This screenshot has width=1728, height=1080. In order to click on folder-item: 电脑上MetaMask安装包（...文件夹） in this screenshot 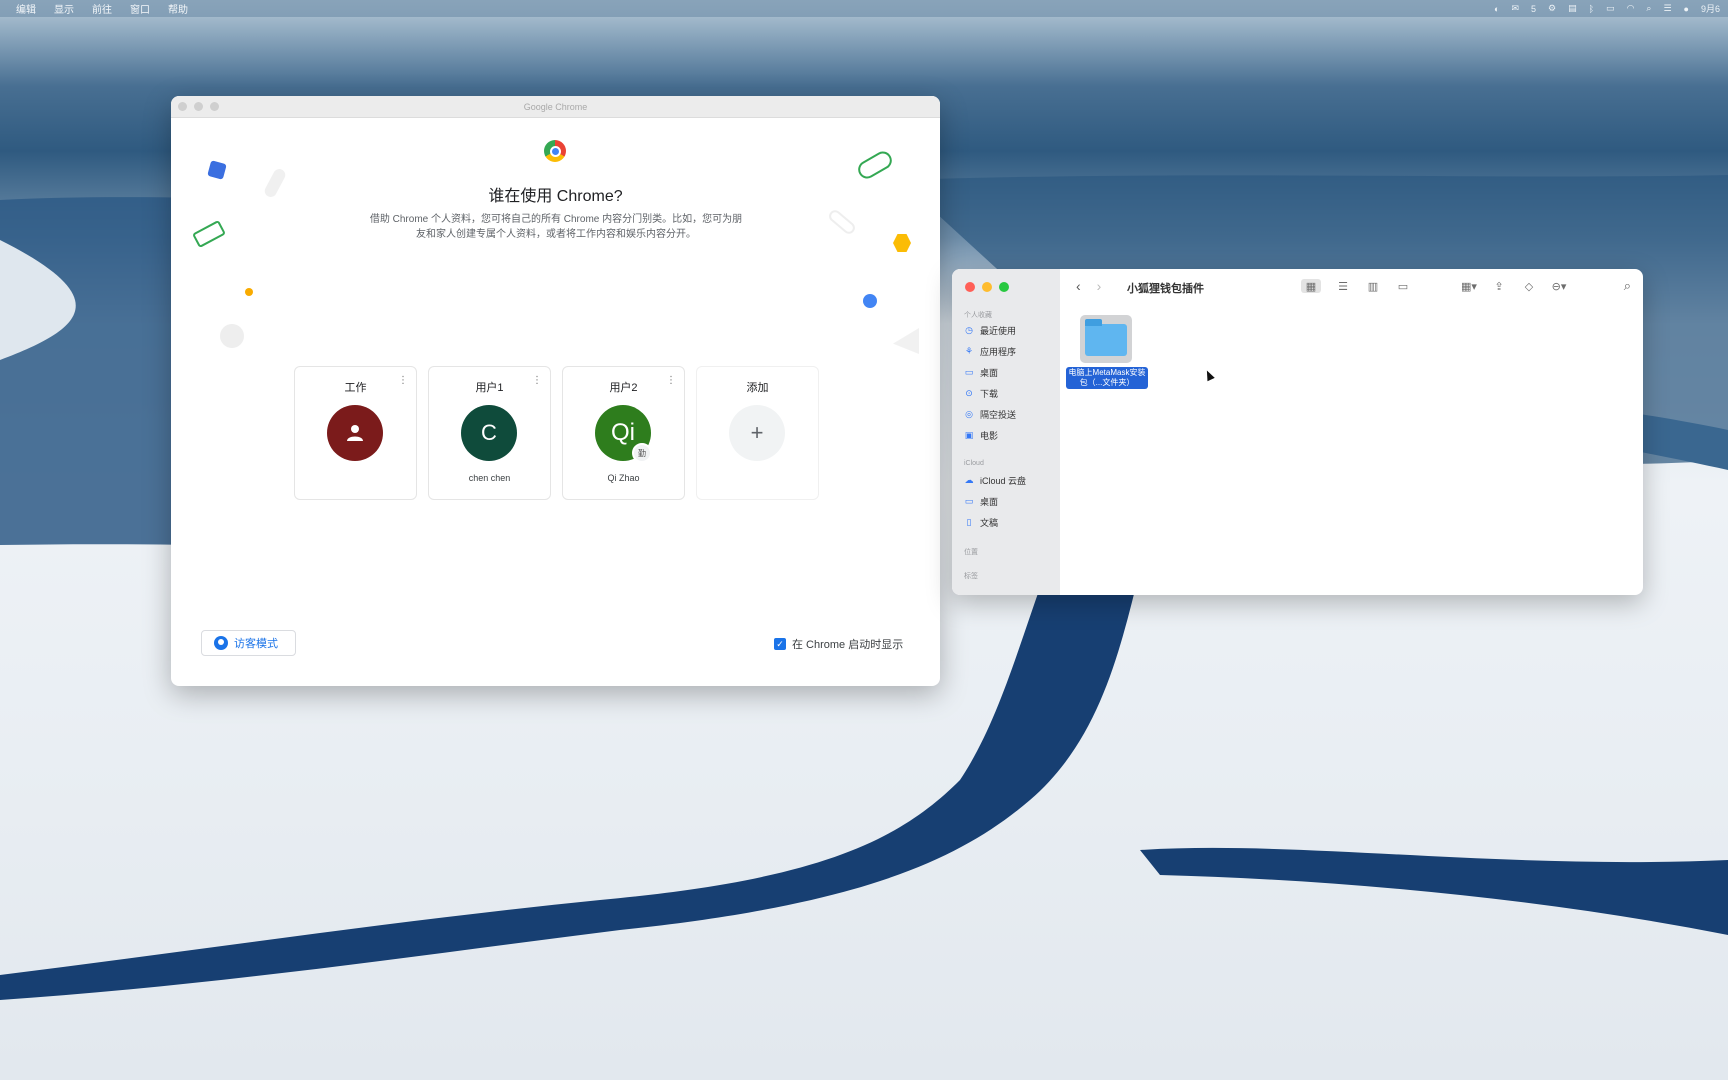, I will do `click(1107, 352)`.